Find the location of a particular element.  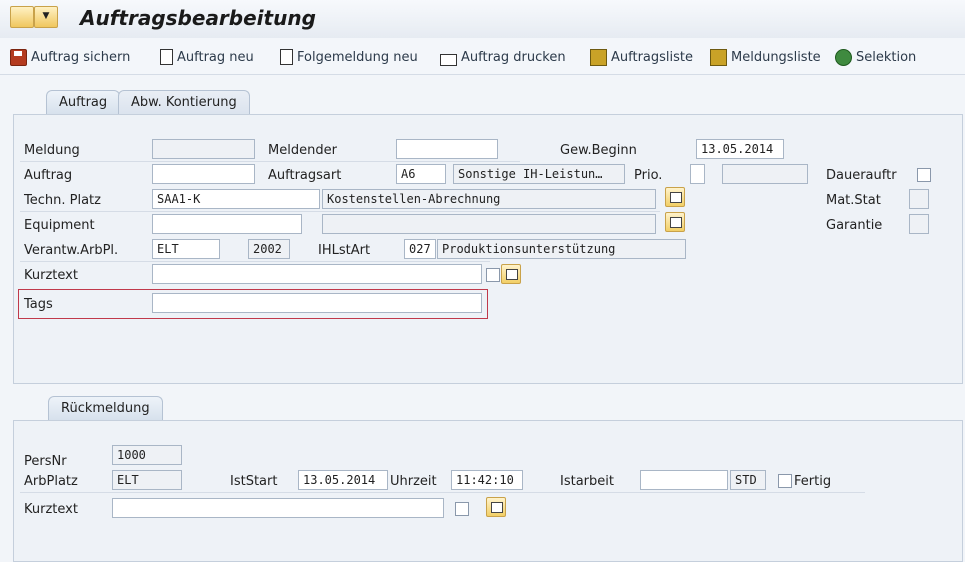

istarbeit-field is located at coordinates (684, 480).